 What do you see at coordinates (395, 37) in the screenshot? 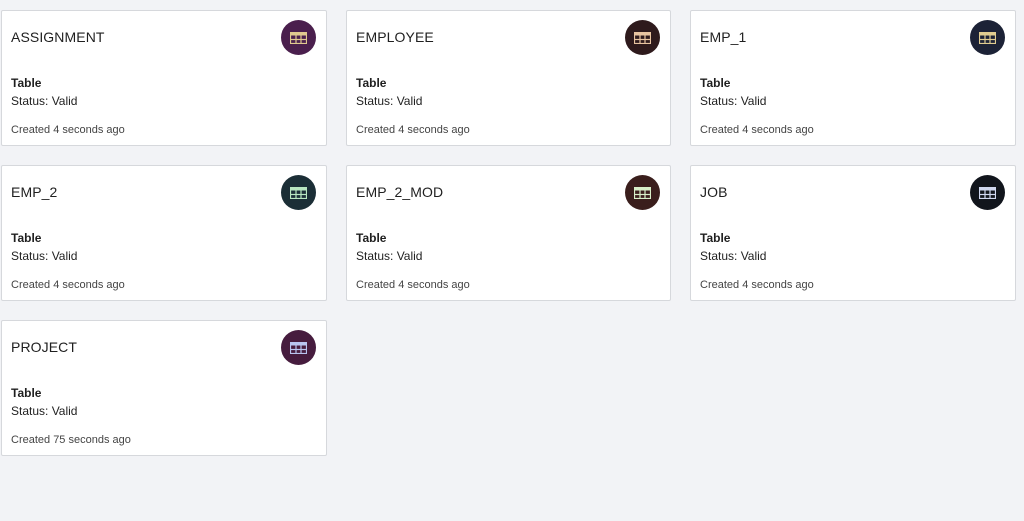
I see `card-title: EMPLOYEE` at bounding box center [395, 37].